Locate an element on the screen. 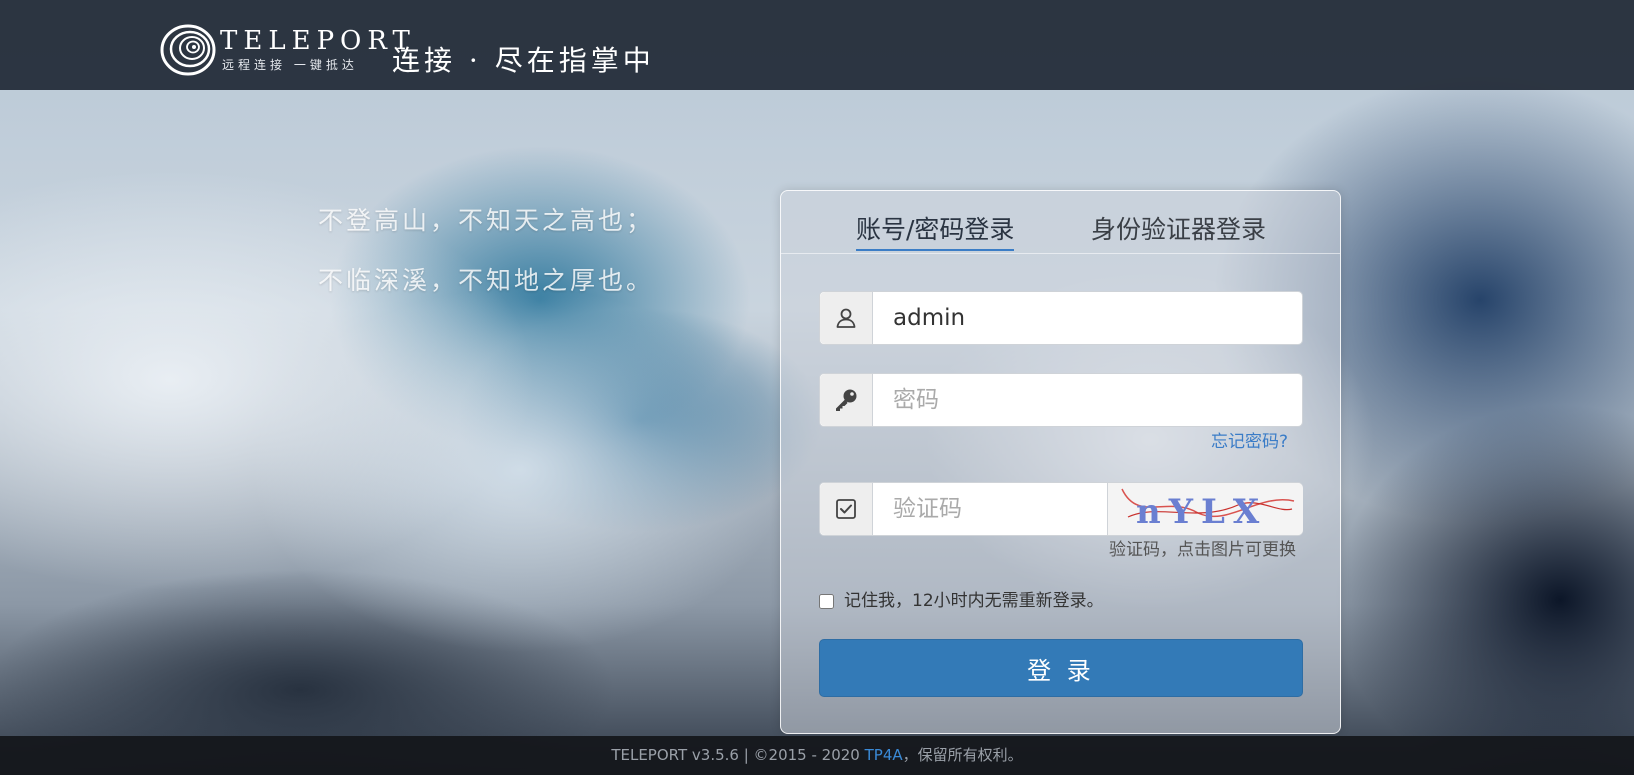 This screenshot has width=1634, height=775. footer-copyright: TELEPORT v3.5.6 | ©2015 - 2020 is located at coordinates (738, 755).